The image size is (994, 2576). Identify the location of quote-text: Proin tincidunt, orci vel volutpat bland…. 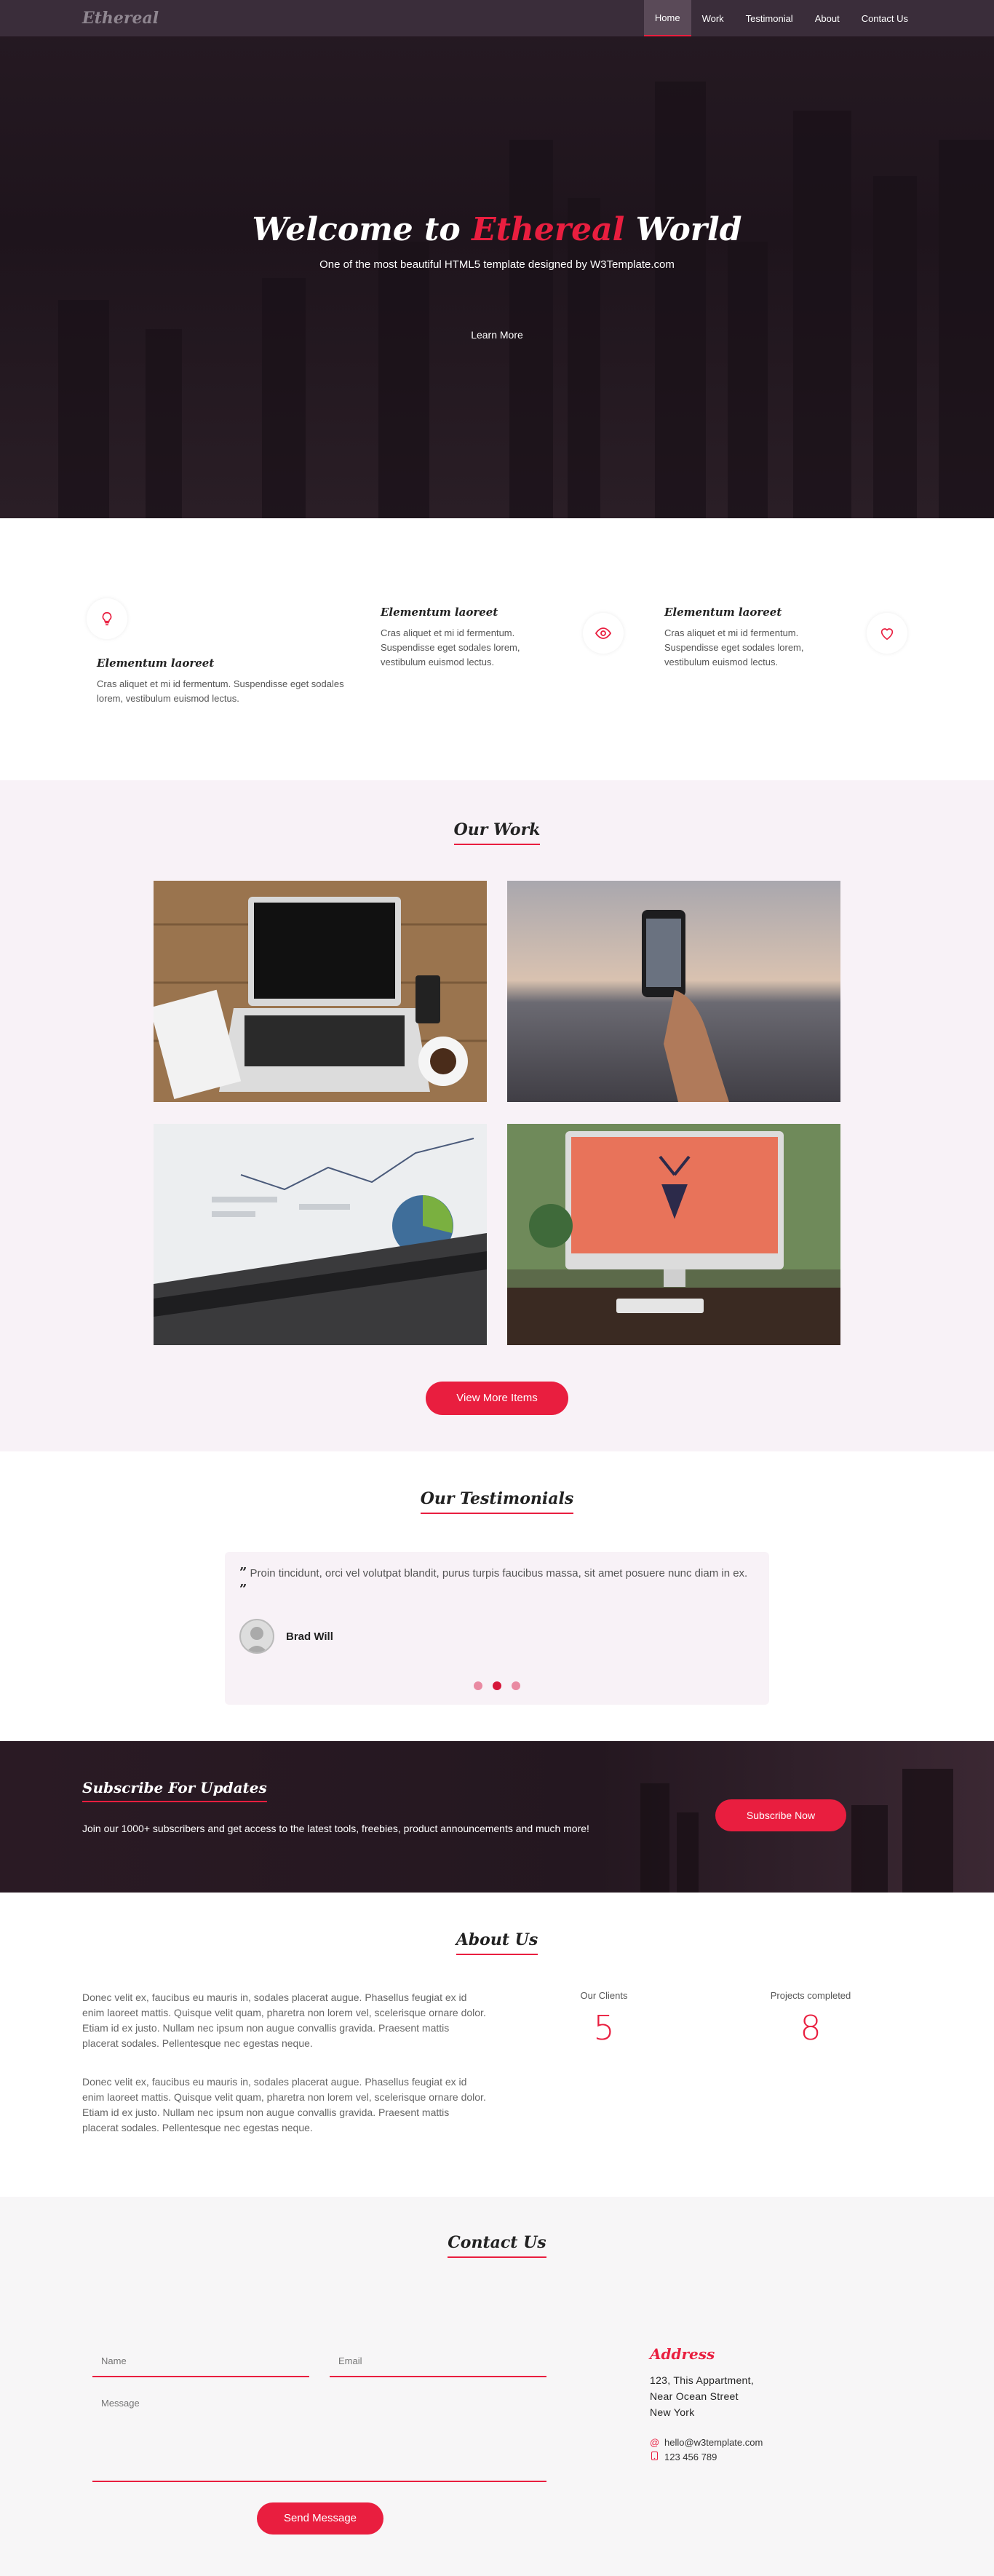
(499, 1573).